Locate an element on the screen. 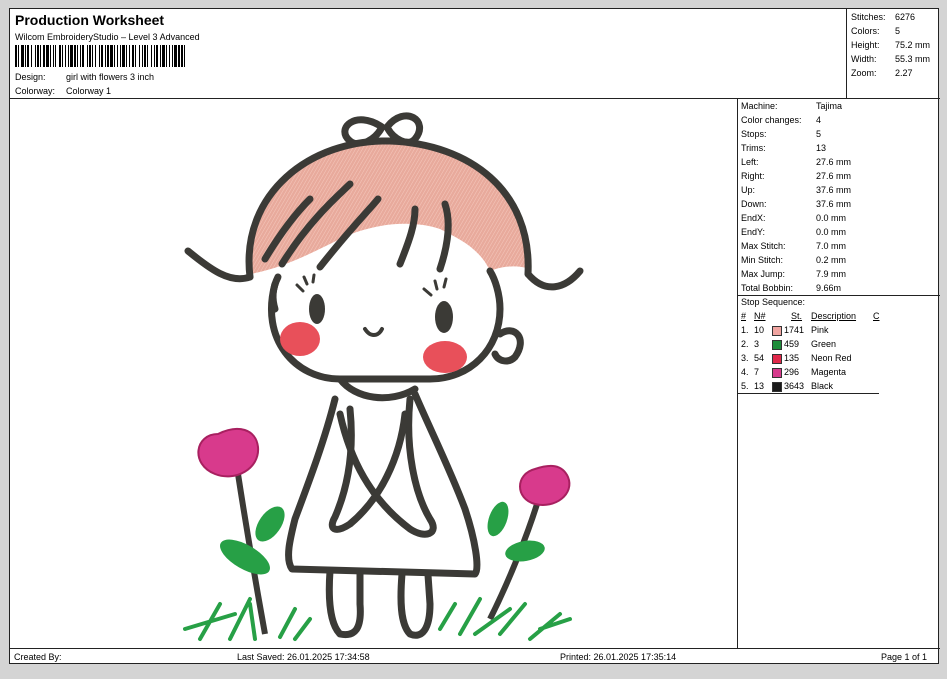 The height and width of the screenshot is (679, 947). header-needle: N# is located at coordinates (760, 316).